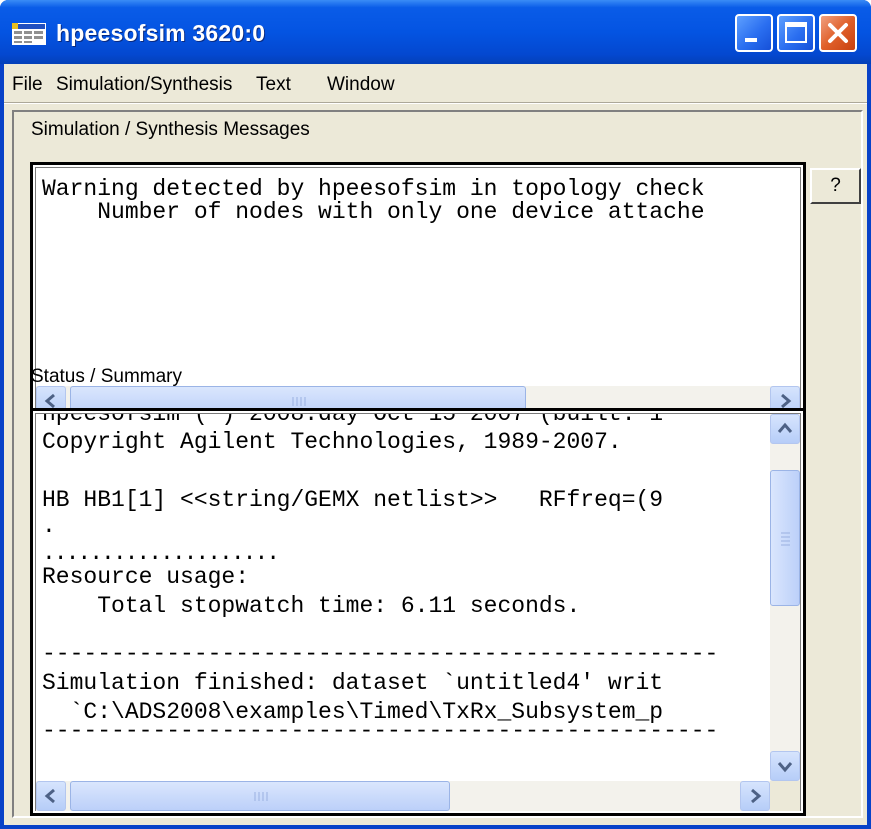  What do you see at coordinates (161, 33) in the screenshot?
I see `window-title: hpeesofsim 3620:0` at bounding box center [161, 33].